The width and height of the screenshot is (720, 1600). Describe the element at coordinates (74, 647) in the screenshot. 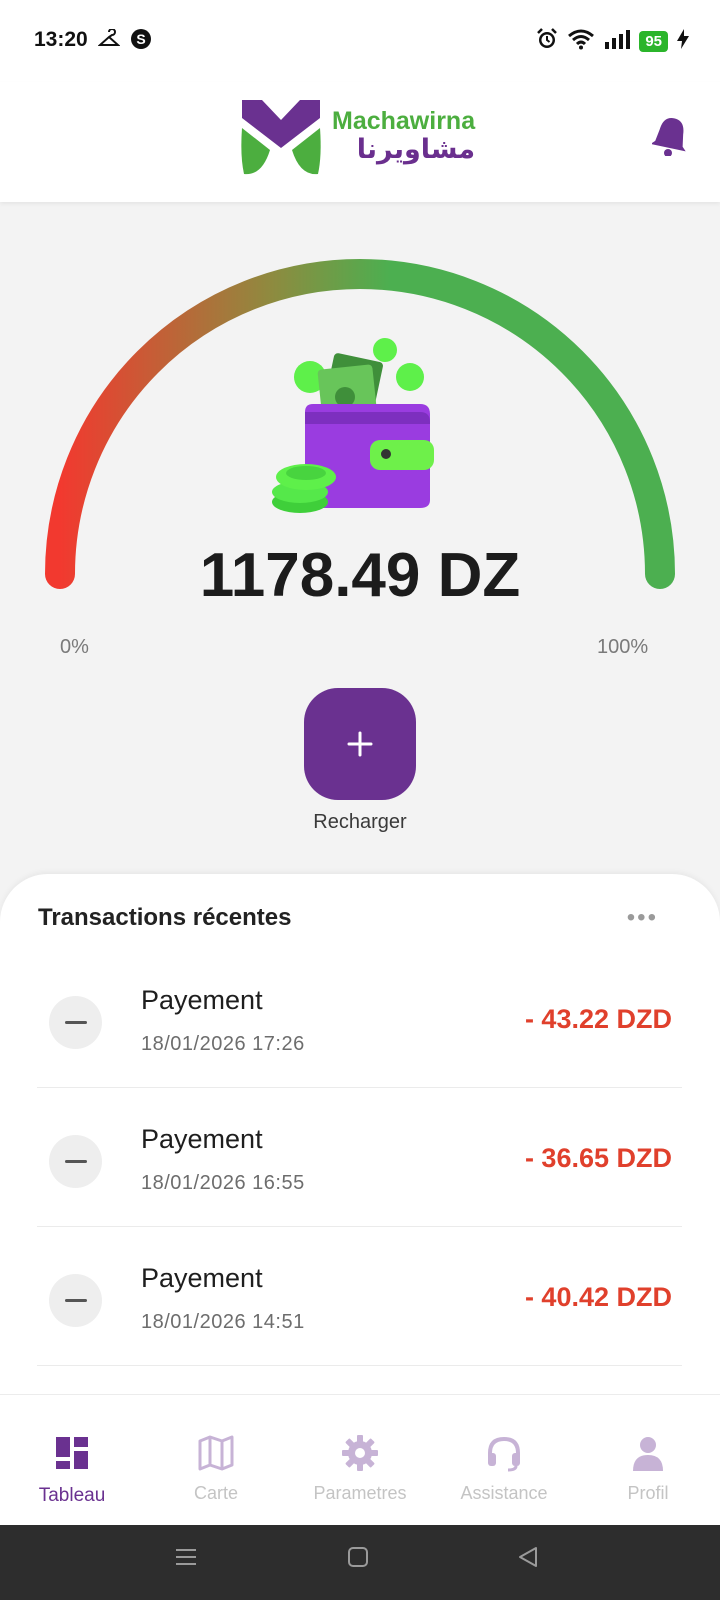

I see `gauge-min-label: 0%` at that location.